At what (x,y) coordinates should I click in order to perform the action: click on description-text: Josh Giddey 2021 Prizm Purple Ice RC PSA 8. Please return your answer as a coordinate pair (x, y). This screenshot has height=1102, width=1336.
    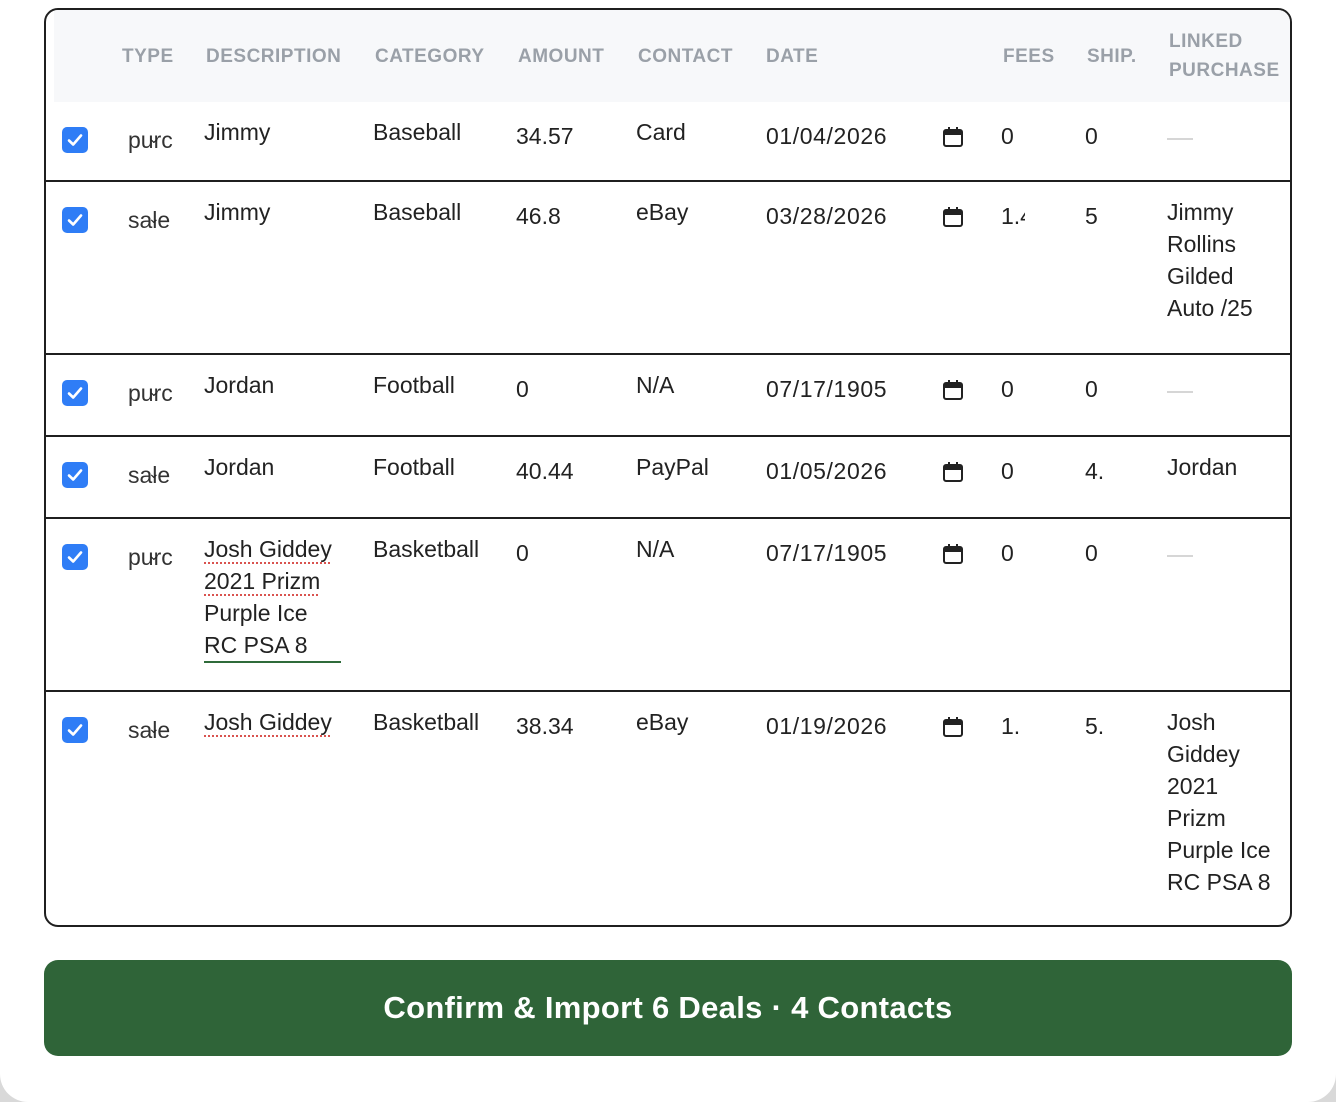
    Looking at the image, I should click on (272, 598).